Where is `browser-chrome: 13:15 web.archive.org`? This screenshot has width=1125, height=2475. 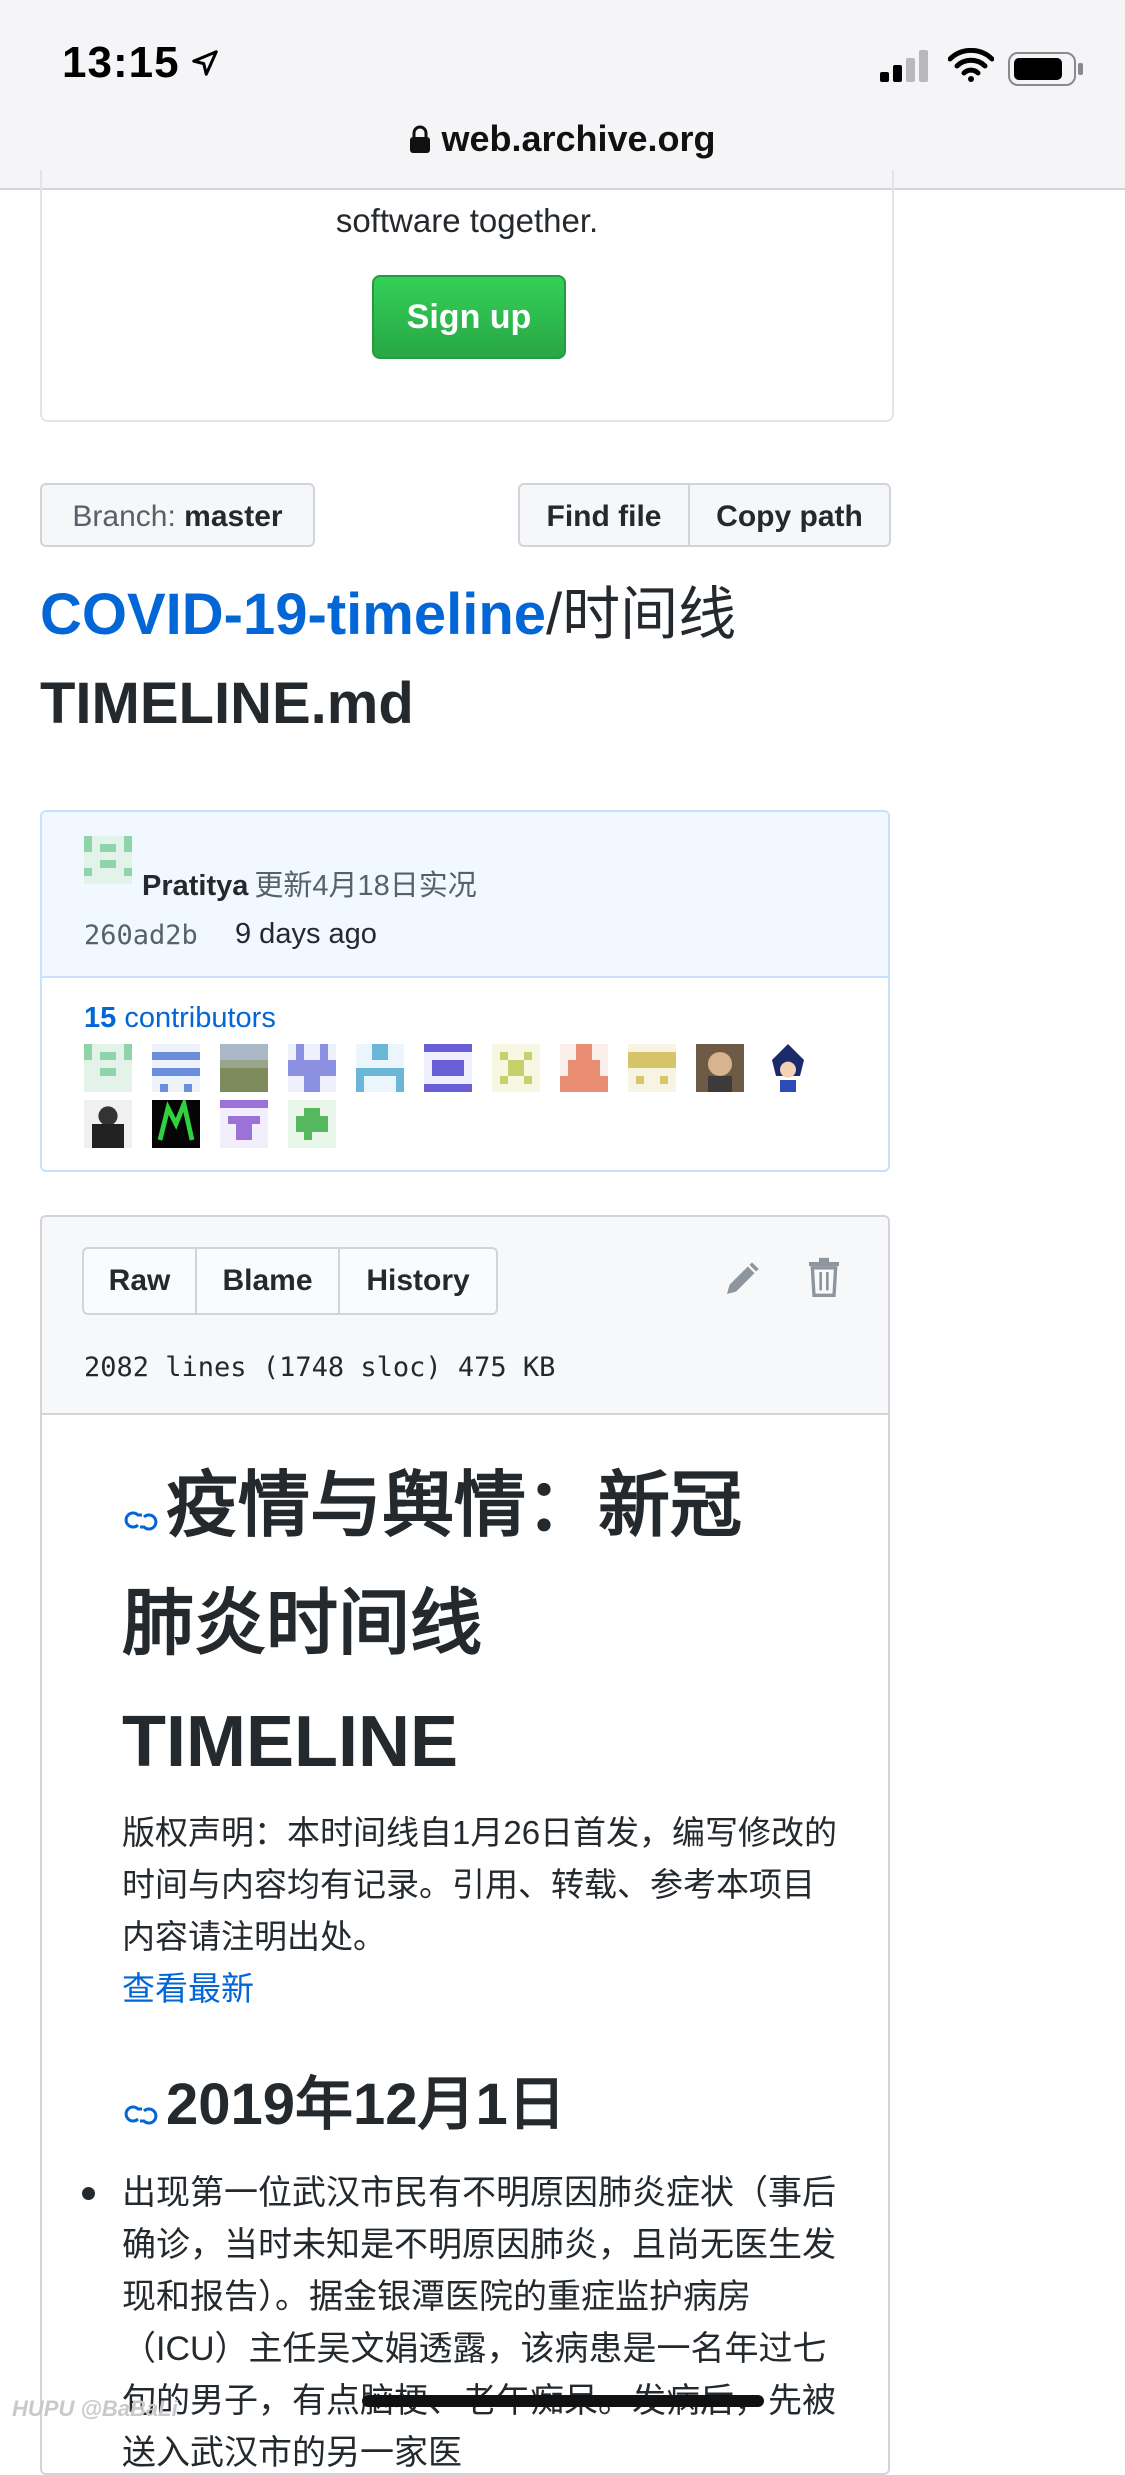
browser-chrome: 13:15 web.archive.org is located at coordinates (562, 95).